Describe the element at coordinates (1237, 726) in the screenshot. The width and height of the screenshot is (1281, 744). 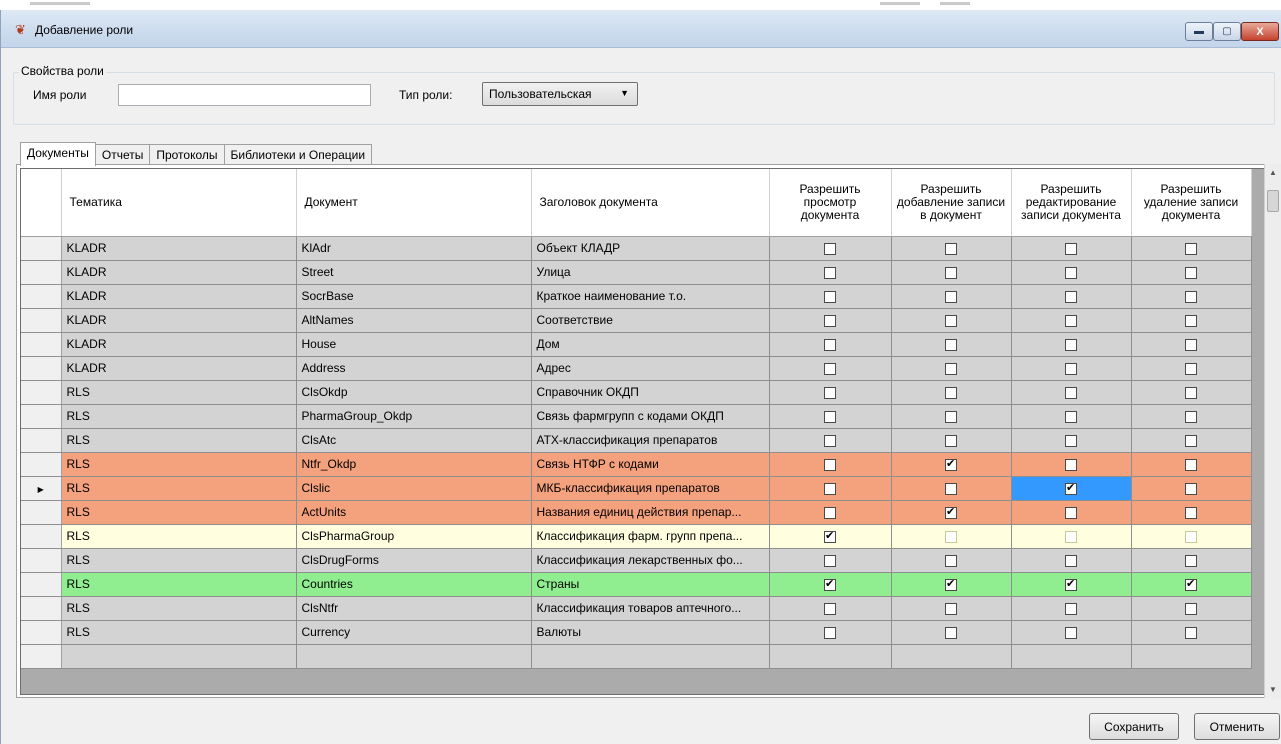
I see `cancel-button: Отменить` at that location.